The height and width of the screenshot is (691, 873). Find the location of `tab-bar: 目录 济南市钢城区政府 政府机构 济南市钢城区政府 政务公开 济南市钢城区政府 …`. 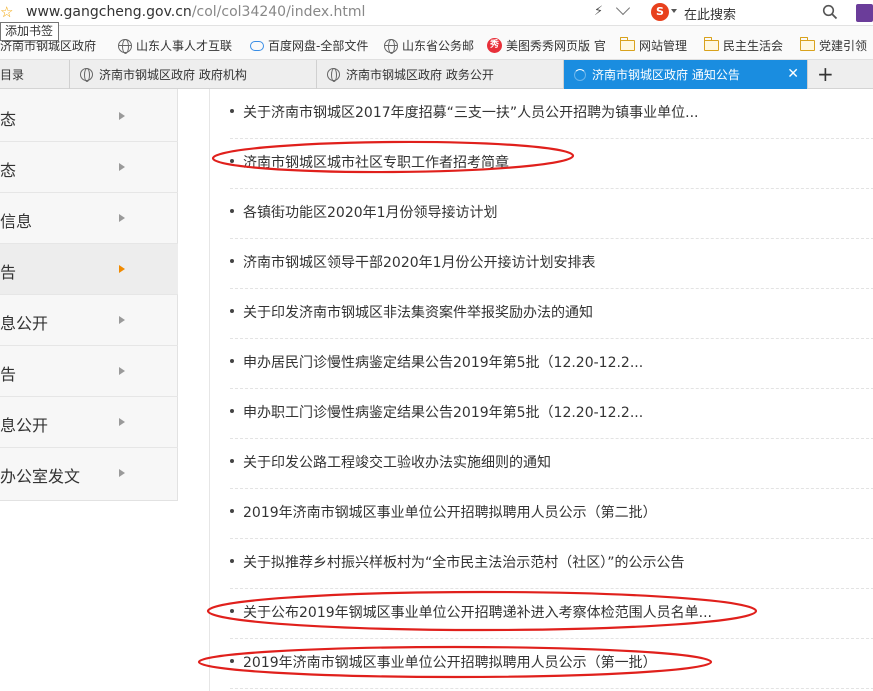

tab-bar: 目录 济南市钢城区政府 政府机构 济南市钢城区政府 政务公开 济南市钢城区政府 … is located at coordinates (436, 74).